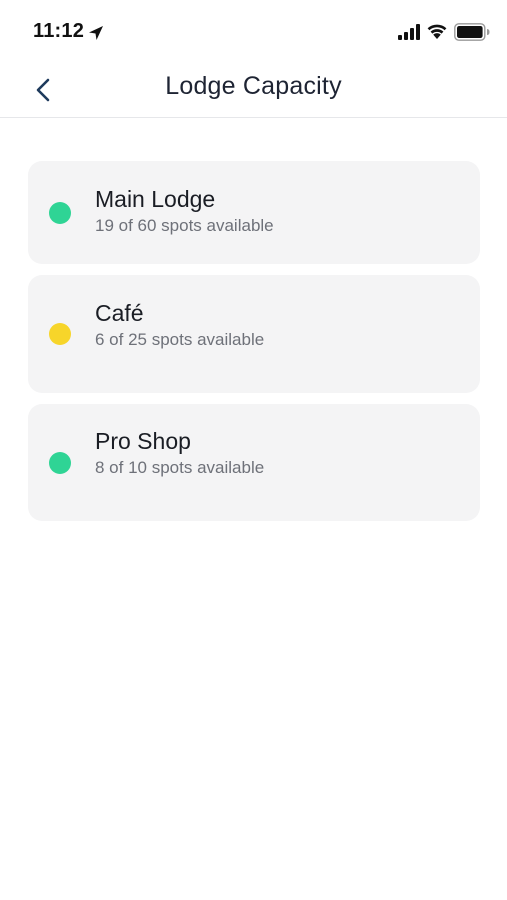 The width and height of the screenshot is (507, 900). What do you see at coordinates (472, 32) in the screenshot?
I see `battery-icon` at bounding box center [472, 32].